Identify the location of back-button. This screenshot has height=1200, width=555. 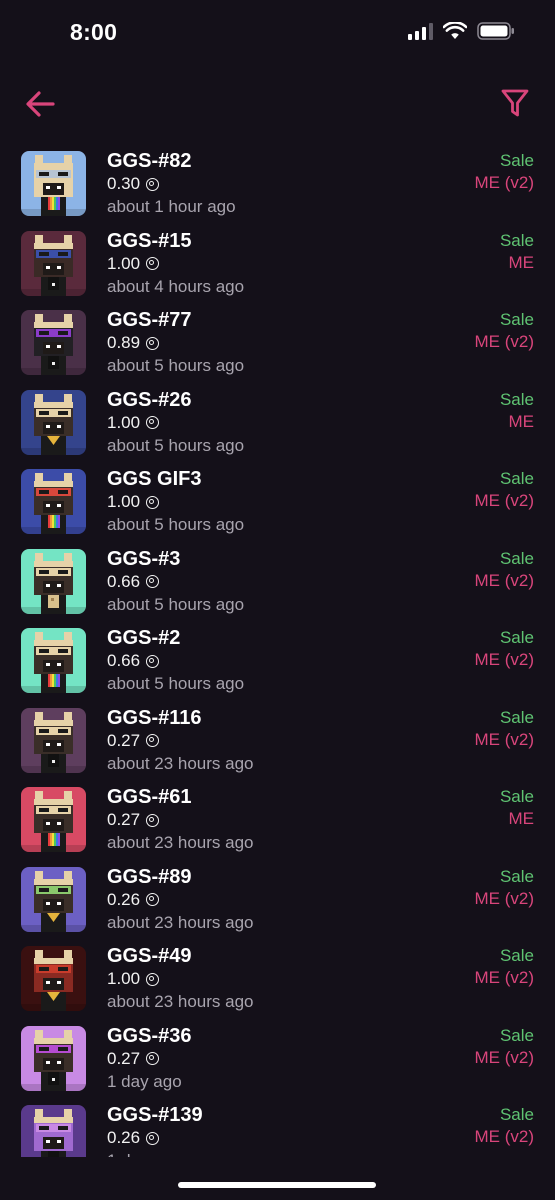
(40, 104).